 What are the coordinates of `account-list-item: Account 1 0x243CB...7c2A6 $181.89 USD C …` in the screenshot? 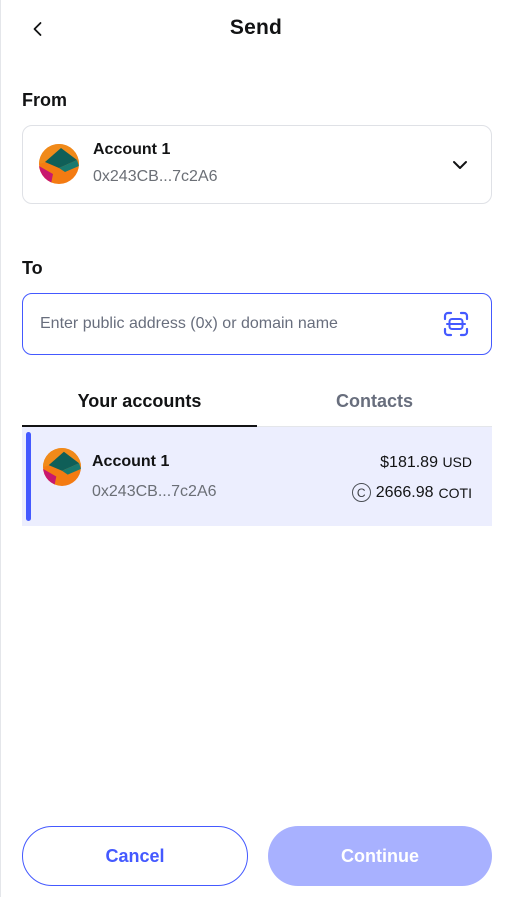 It's located at (257, 476).